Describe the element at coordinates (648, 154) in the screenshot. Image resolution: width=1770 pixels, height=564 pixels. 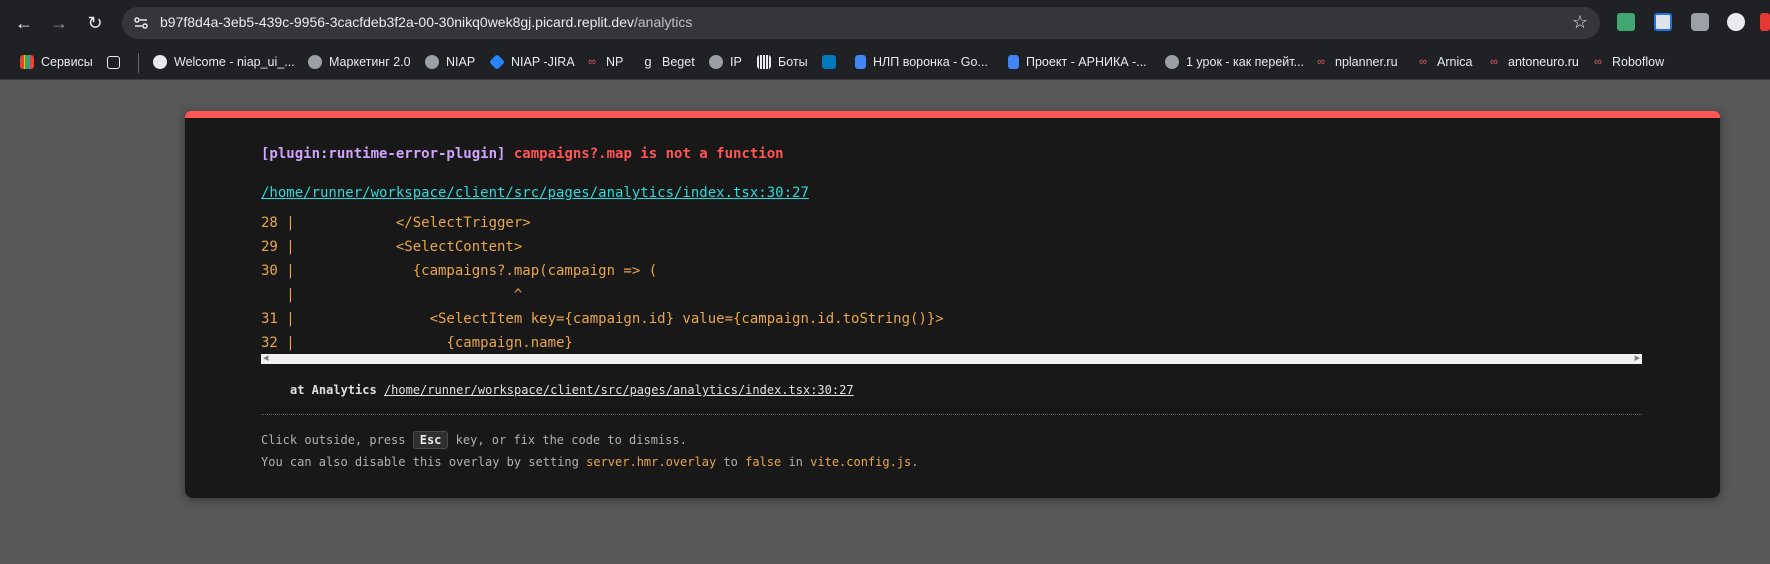
I see `error-message: campaigns?.map is not a function` at that location.